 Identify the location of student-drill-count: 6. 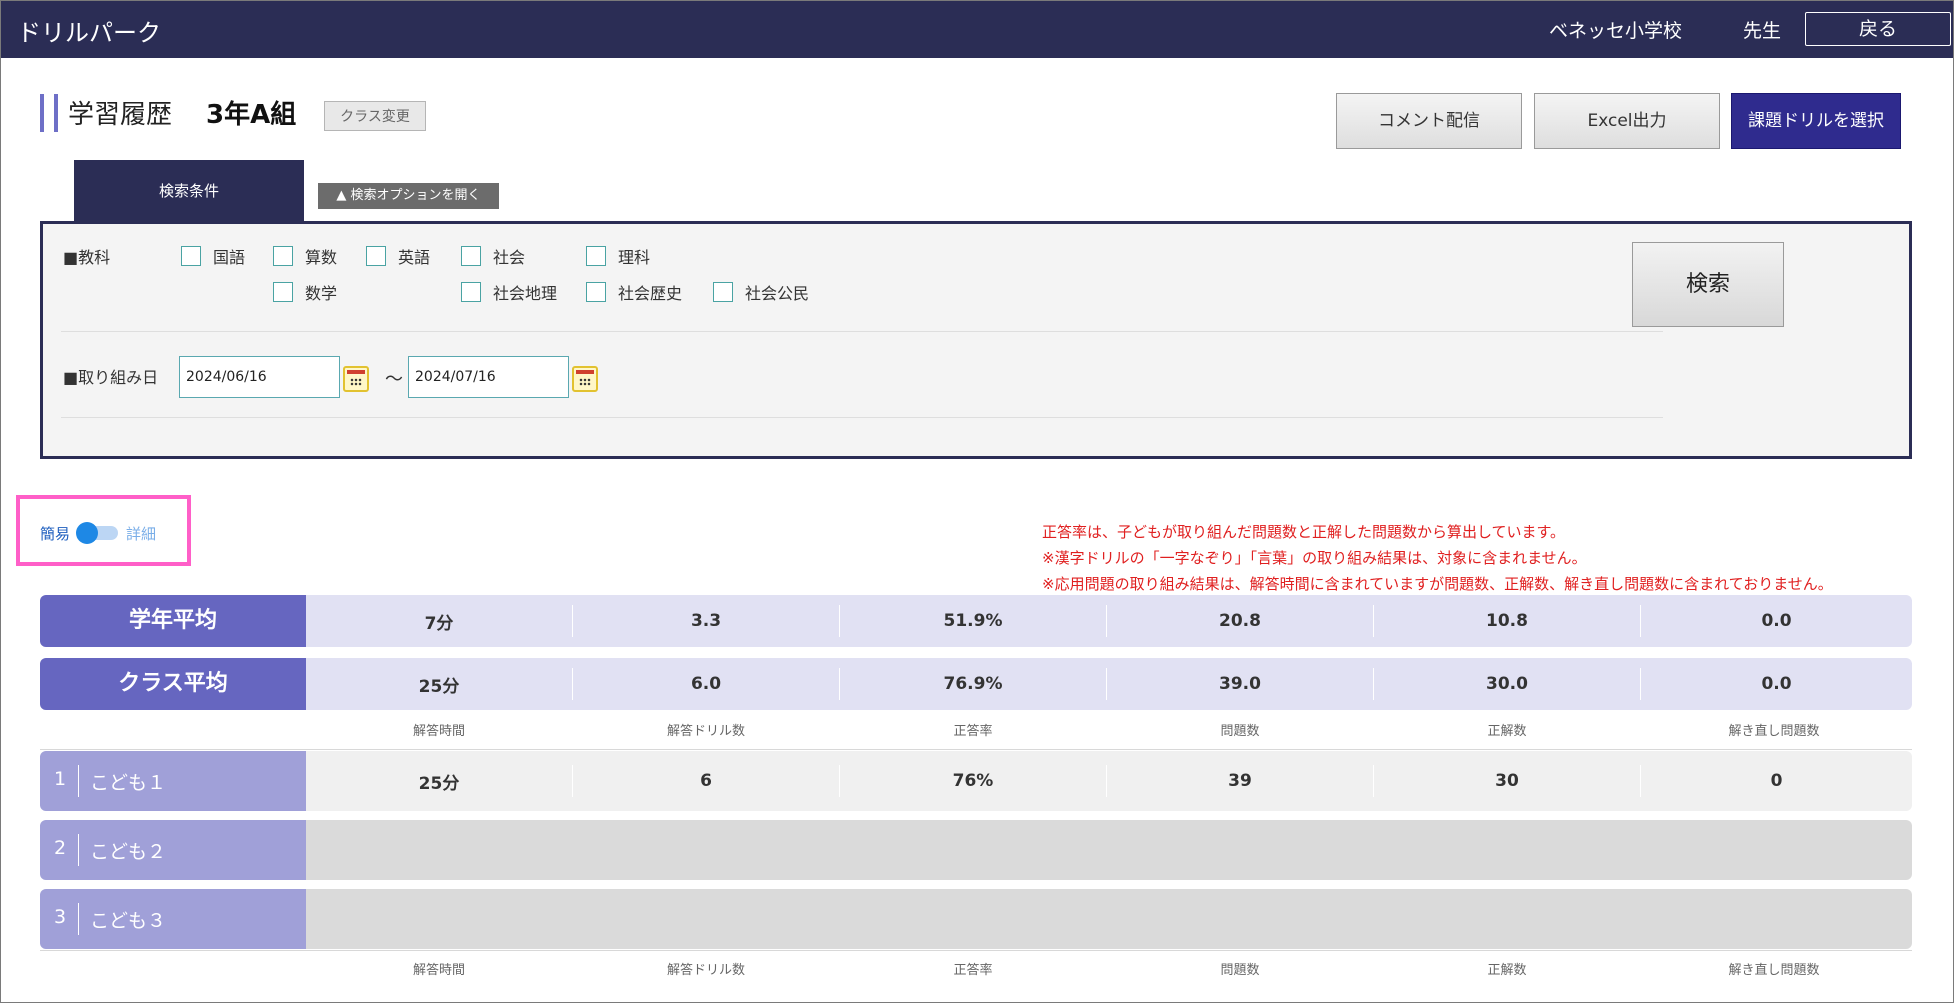
(706, 781).